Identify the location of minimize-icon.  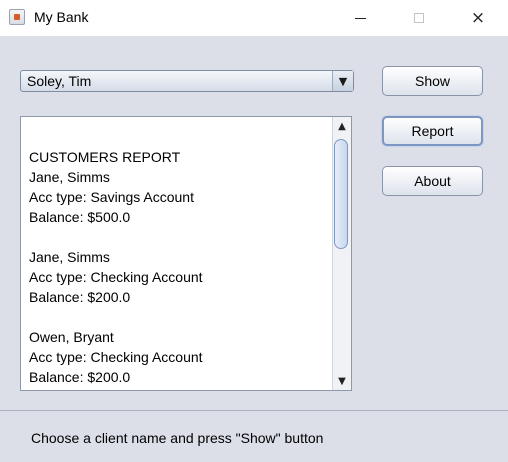
(360, 18).